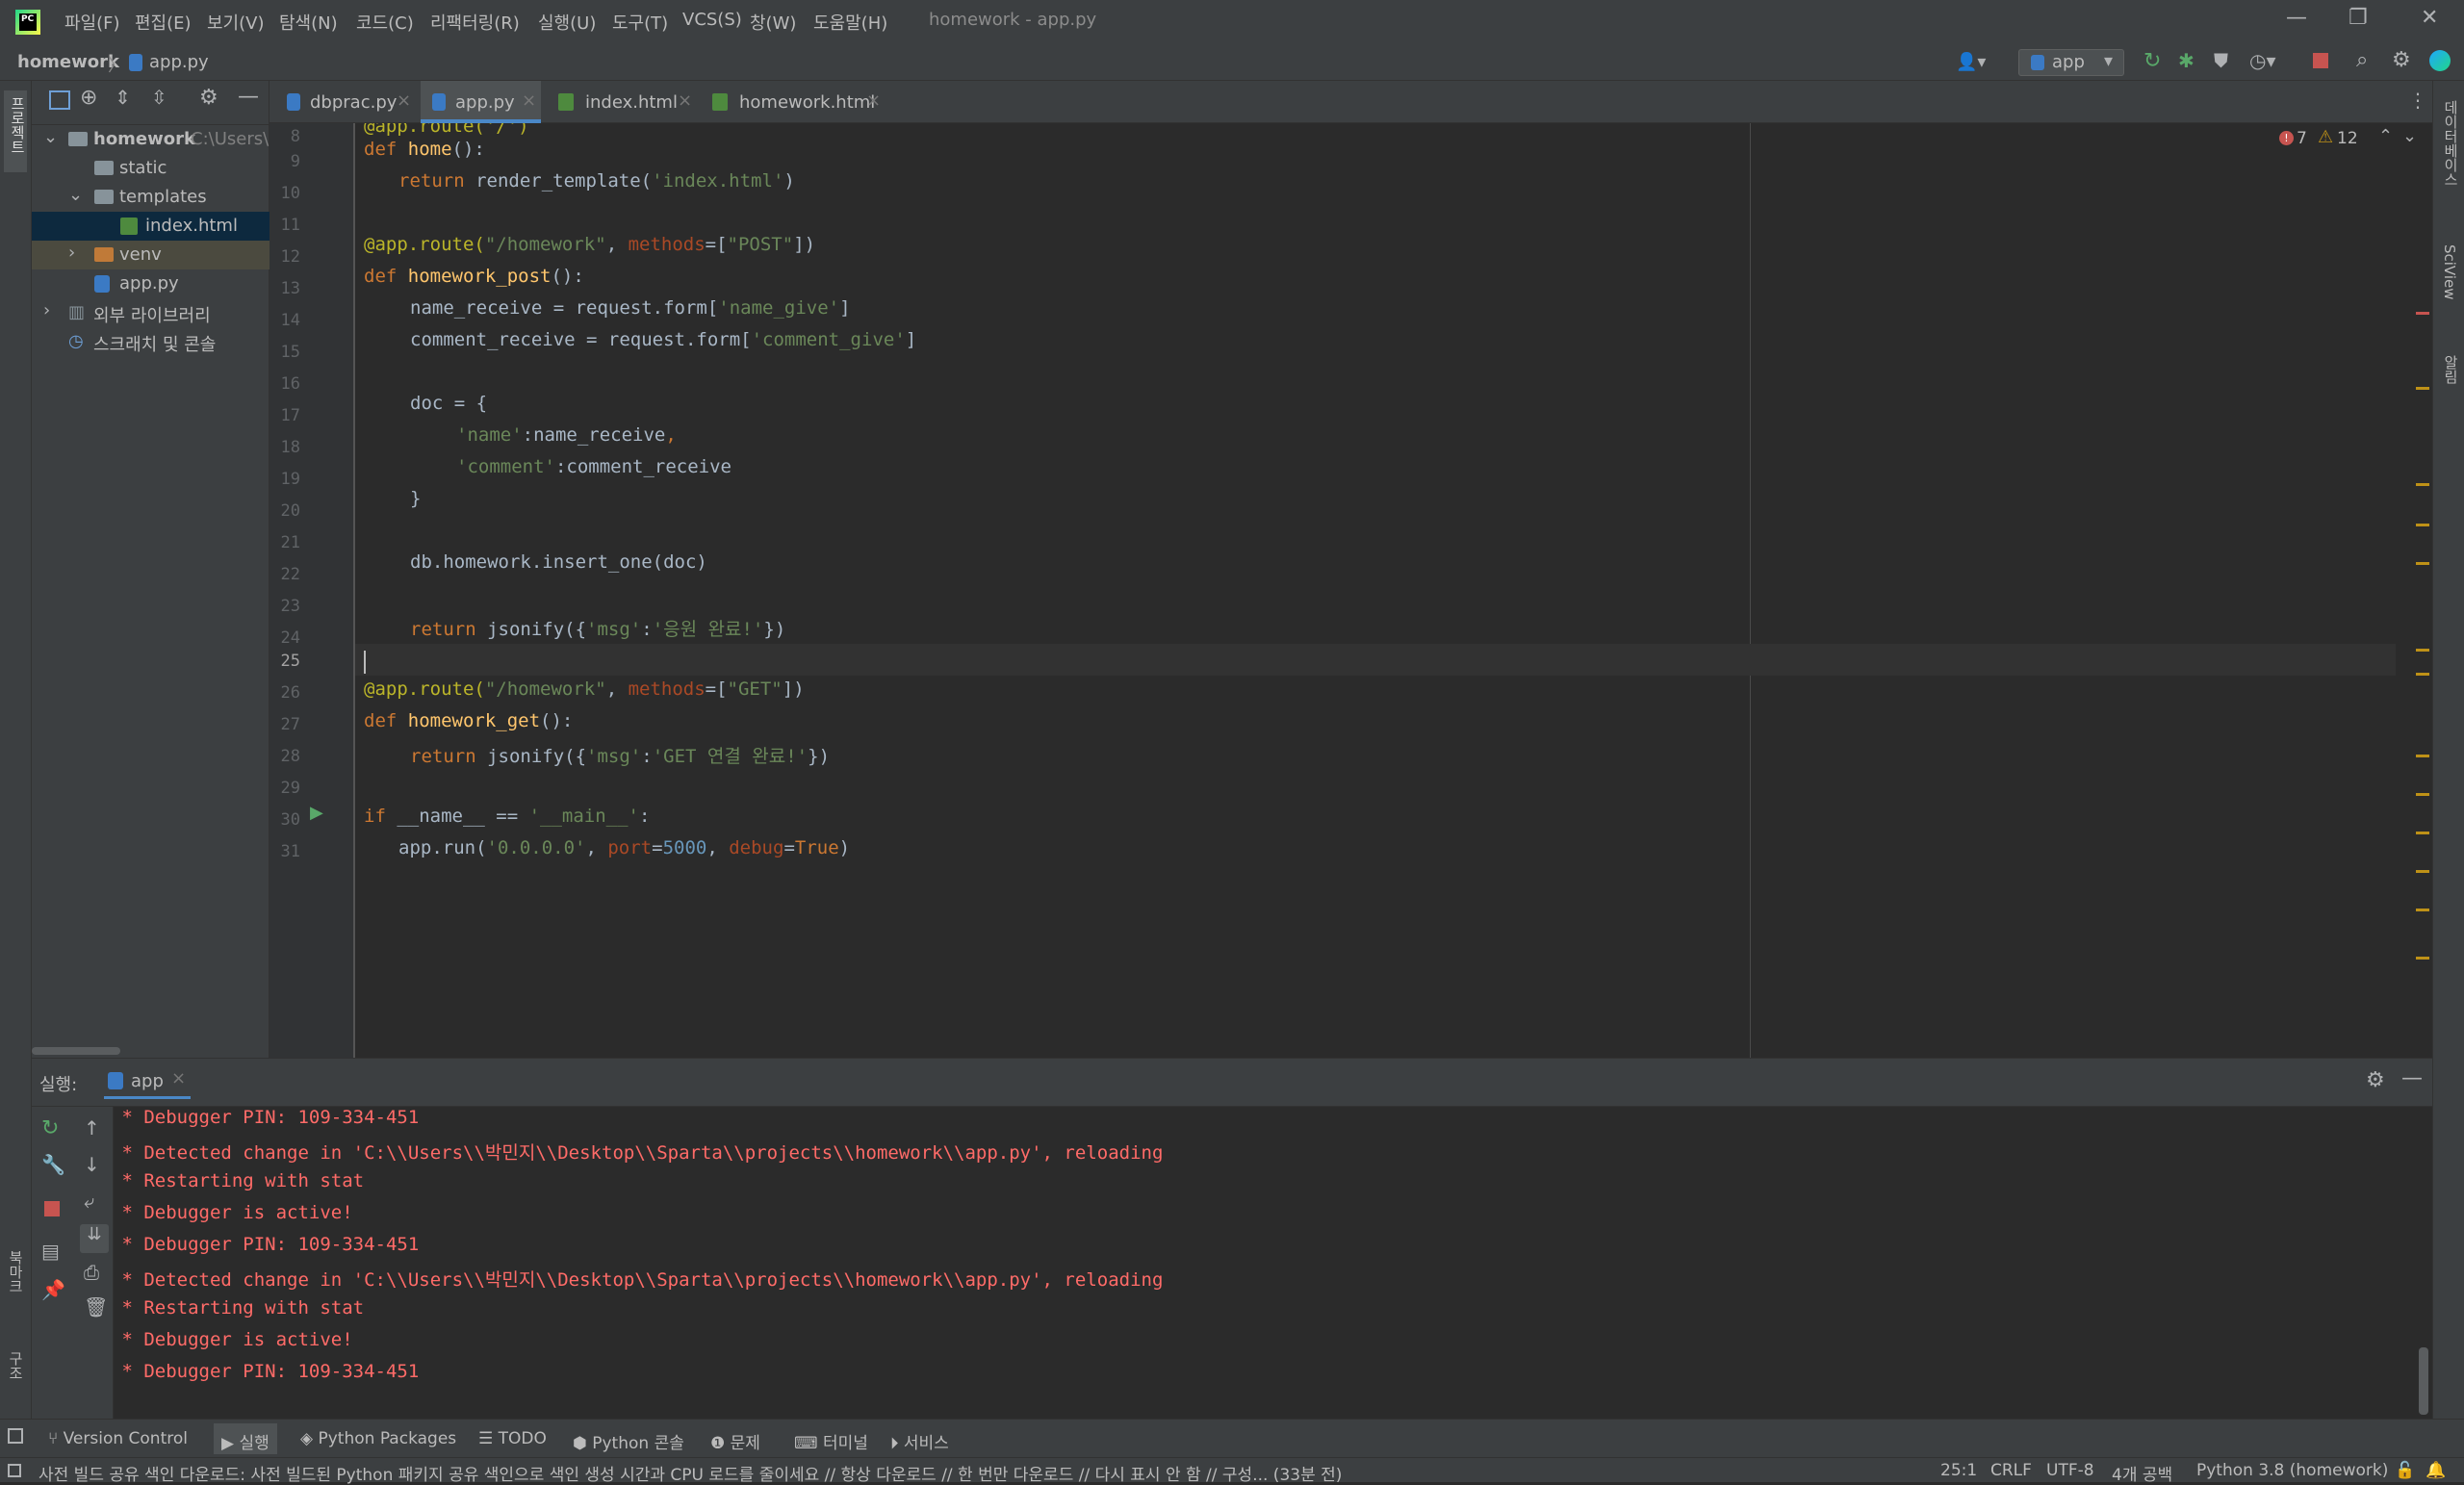 This screenshot has width=2464, height=1485. What do you see at coordinates (316, 813) in the screenshot?
I see `run-gutter-icon: ▶` at bounding box center [316, 813].